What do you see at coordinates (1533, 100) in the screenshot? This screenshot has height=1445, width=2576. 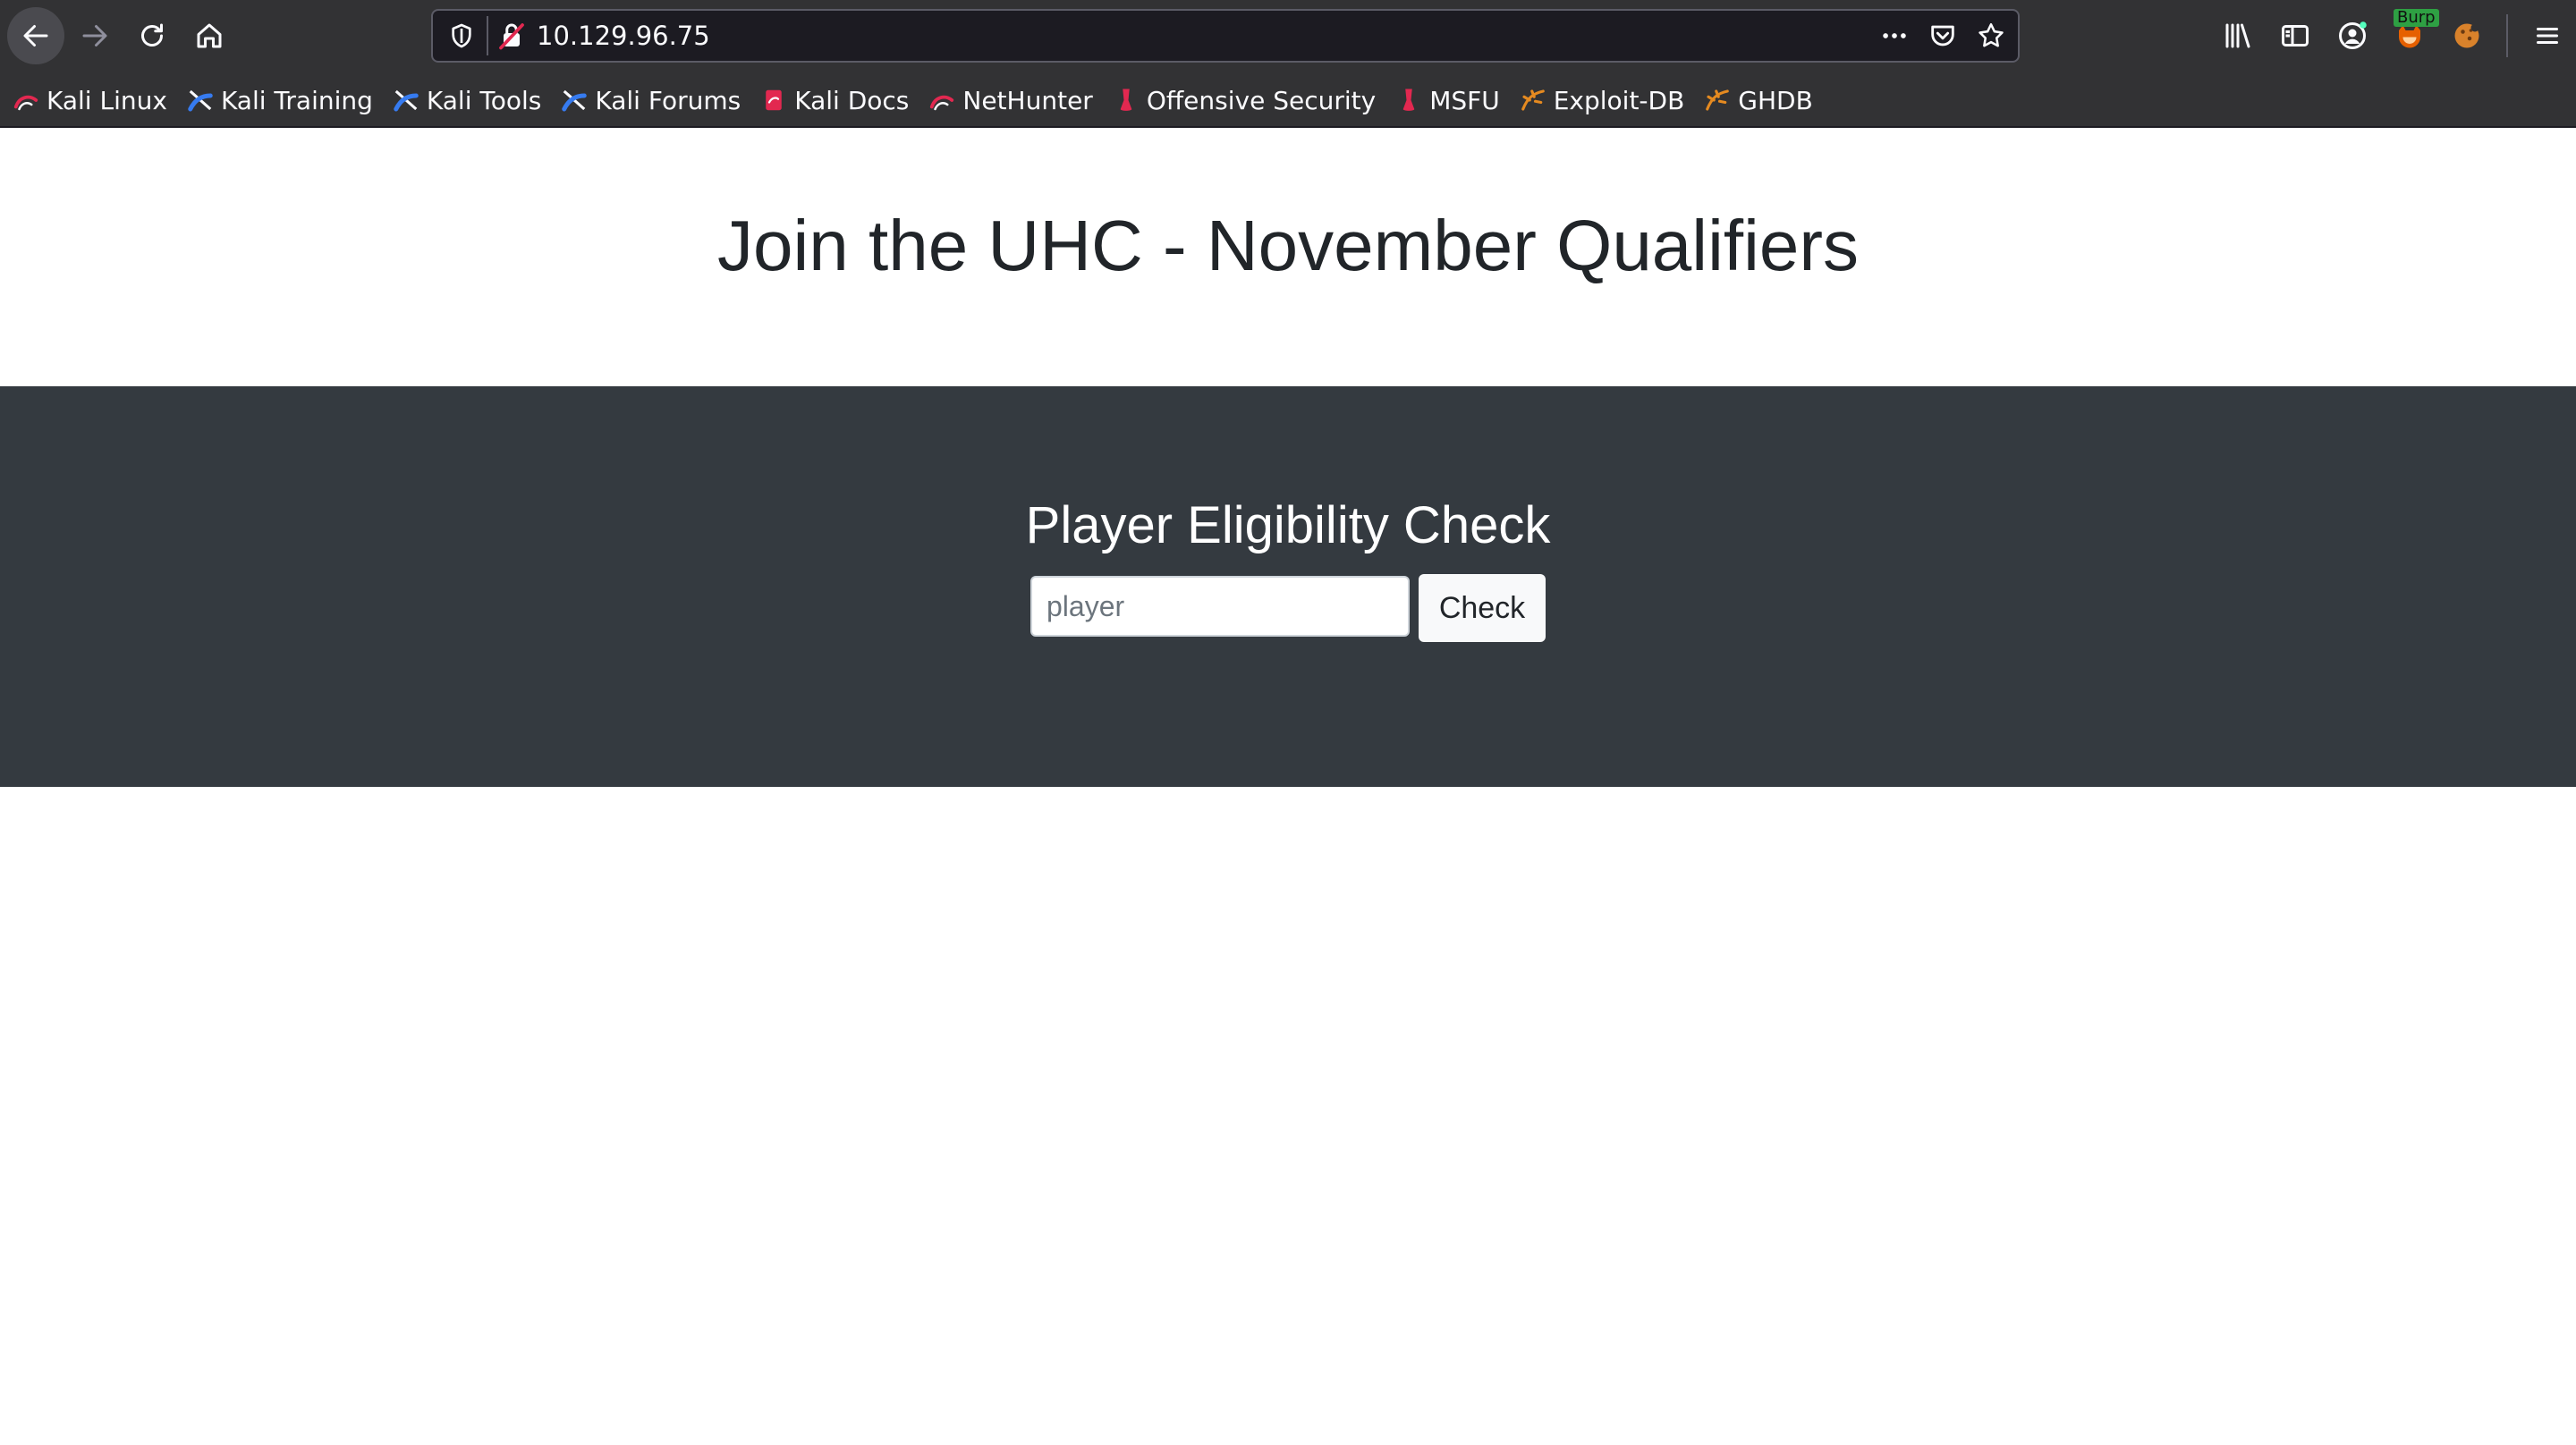 I see `exploitdb-icon` at bounding box center [1533, 100].